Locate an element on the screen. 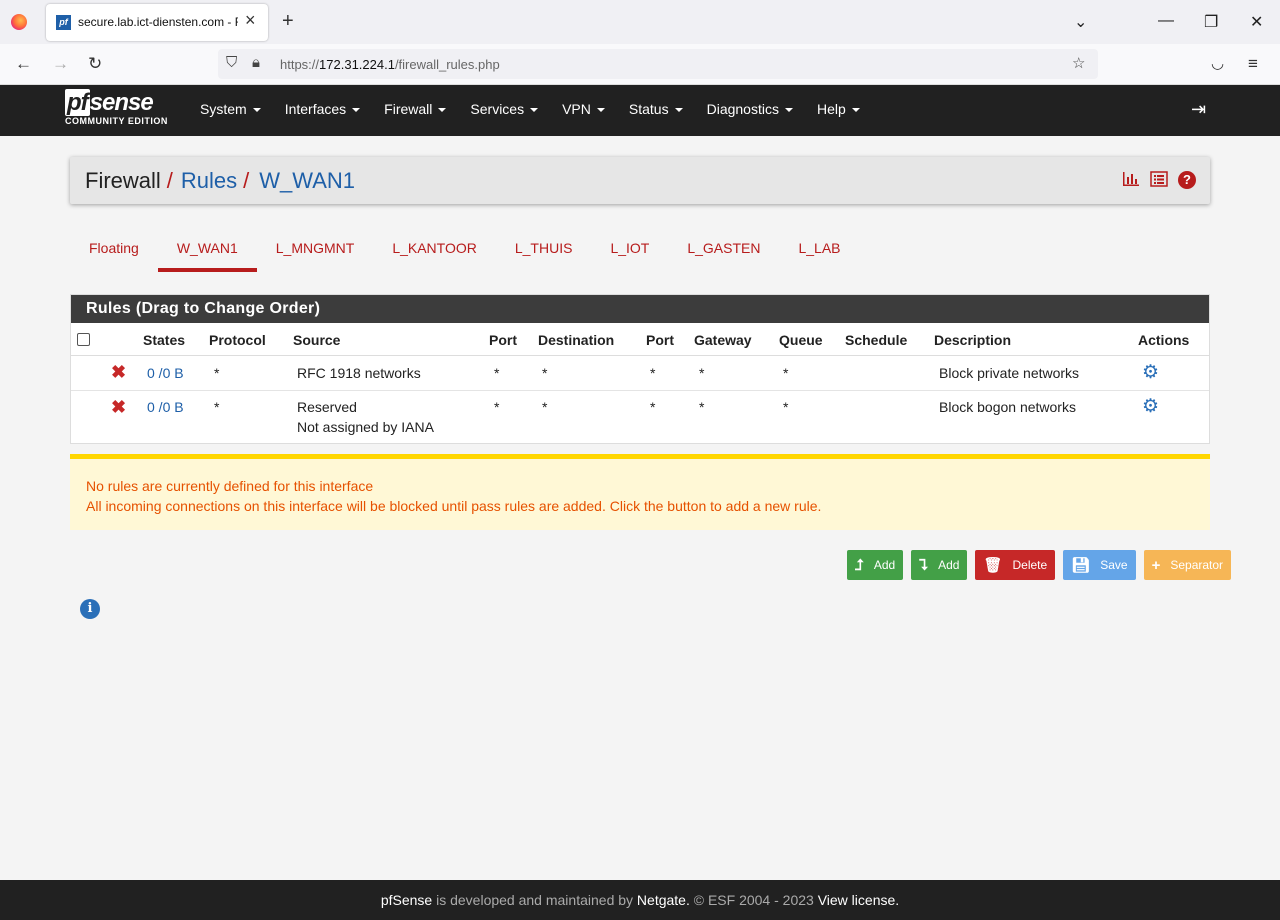 The image size is (1280, 920). back-icon: ← is located at coordinates (23, 64).